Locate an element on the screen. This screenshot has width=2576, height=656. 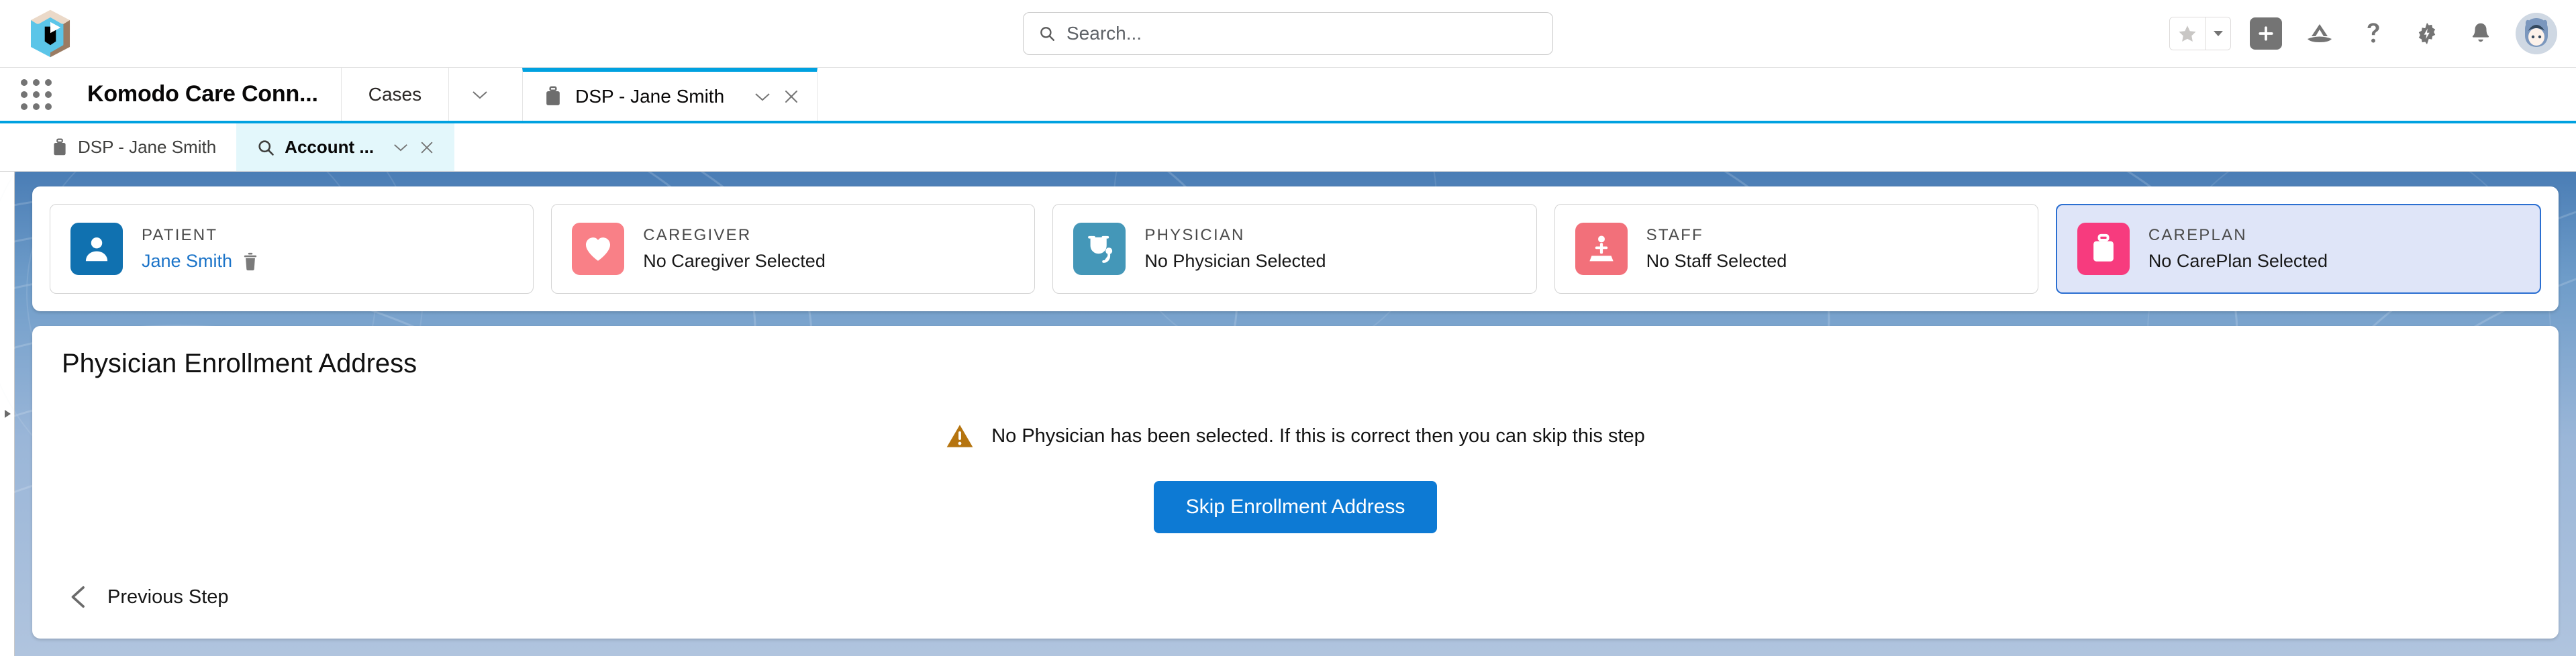
global-header is located at coordinates (1288, 33).